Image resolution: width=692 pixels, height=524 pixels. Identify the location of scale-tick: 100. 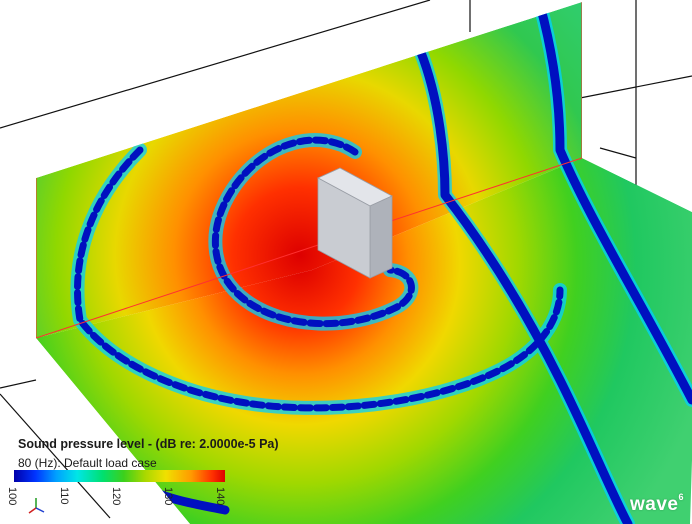
(12, 496).